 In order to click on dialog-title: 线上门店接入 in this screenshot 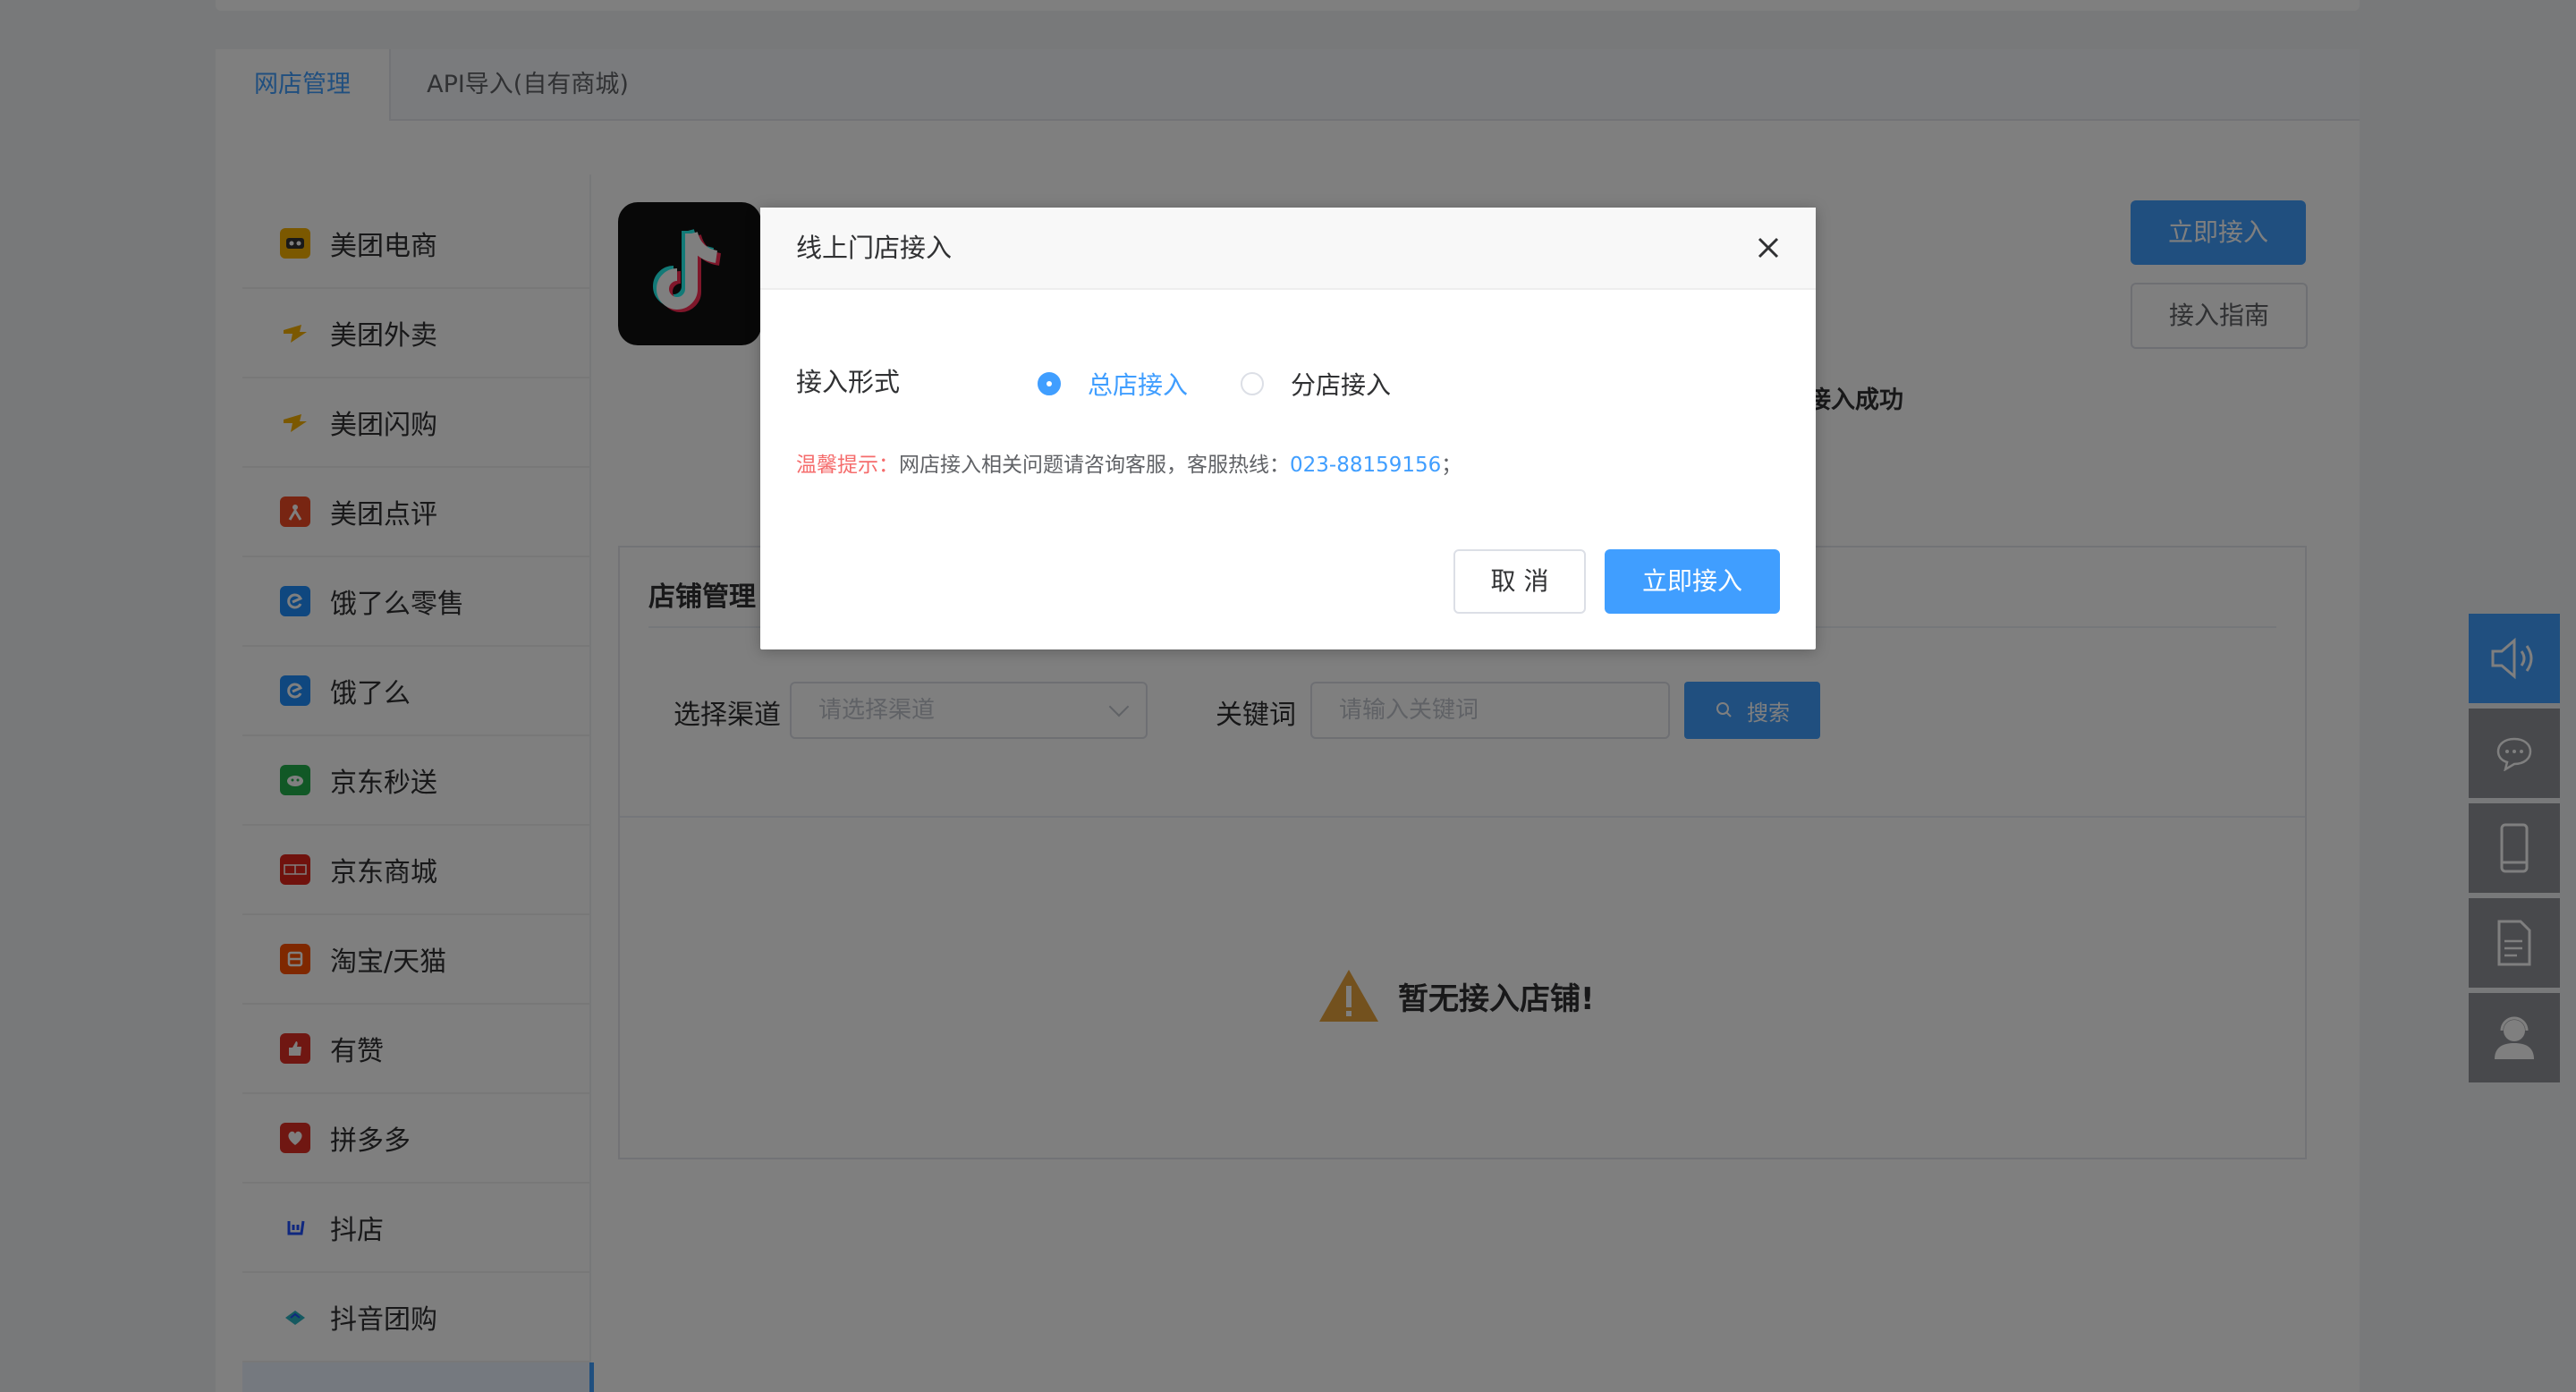, I will do `click(874, 248)`.